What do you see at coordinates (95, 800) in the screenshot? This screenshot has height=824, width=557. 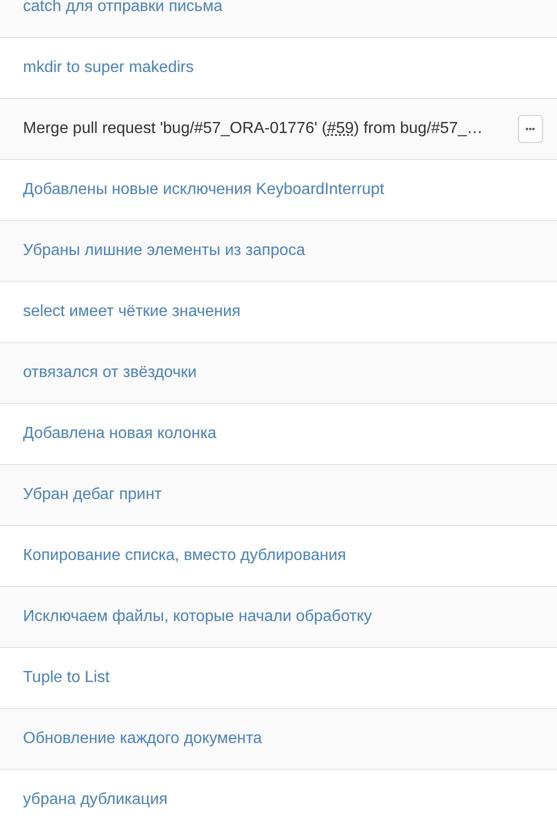 I see `commit-message-link: убрана дубликация` at bounding box center [95, 800].